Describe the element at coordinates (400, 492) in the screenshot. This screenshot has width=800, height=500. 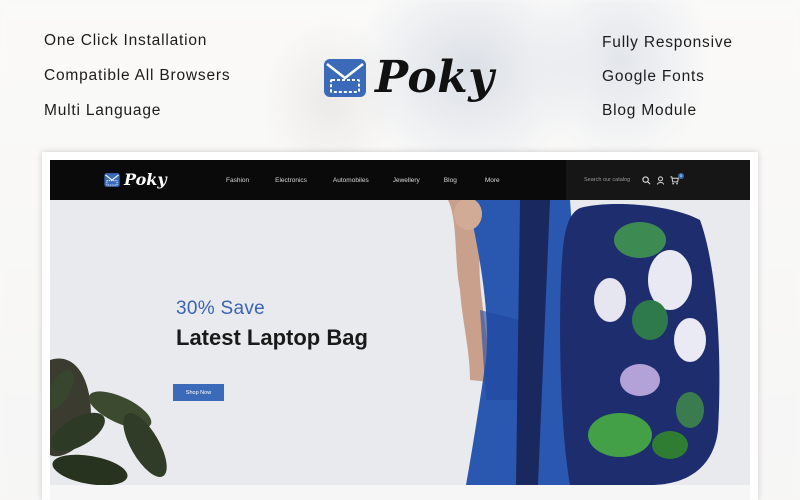
I see `content-strip` at that location.